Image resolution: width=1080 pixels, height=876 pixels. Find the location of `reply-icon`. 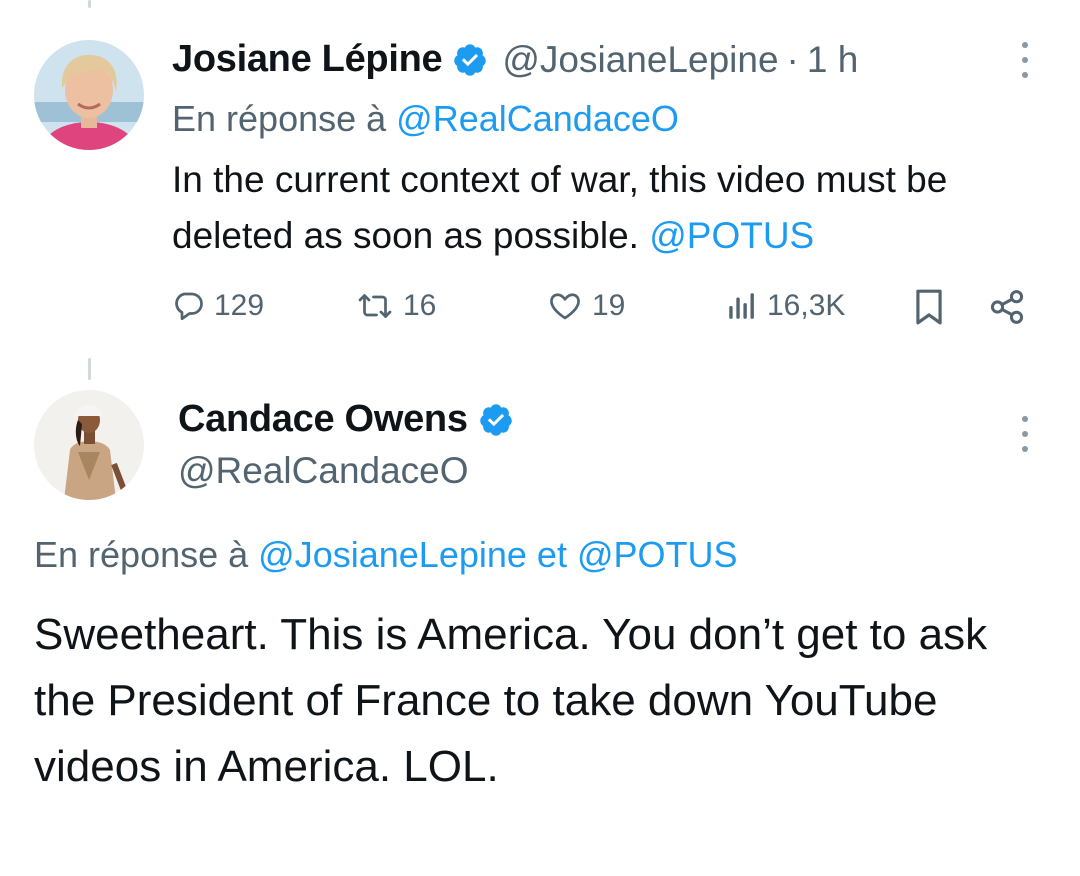

reply-icon is located at coordinates (188, 306).